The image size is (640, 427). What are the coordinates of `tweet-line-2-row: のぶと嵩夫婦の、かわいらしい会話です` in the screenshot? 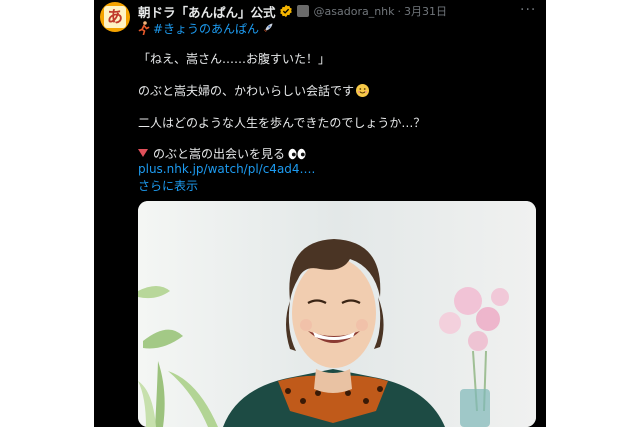 It's located at (254, 90).